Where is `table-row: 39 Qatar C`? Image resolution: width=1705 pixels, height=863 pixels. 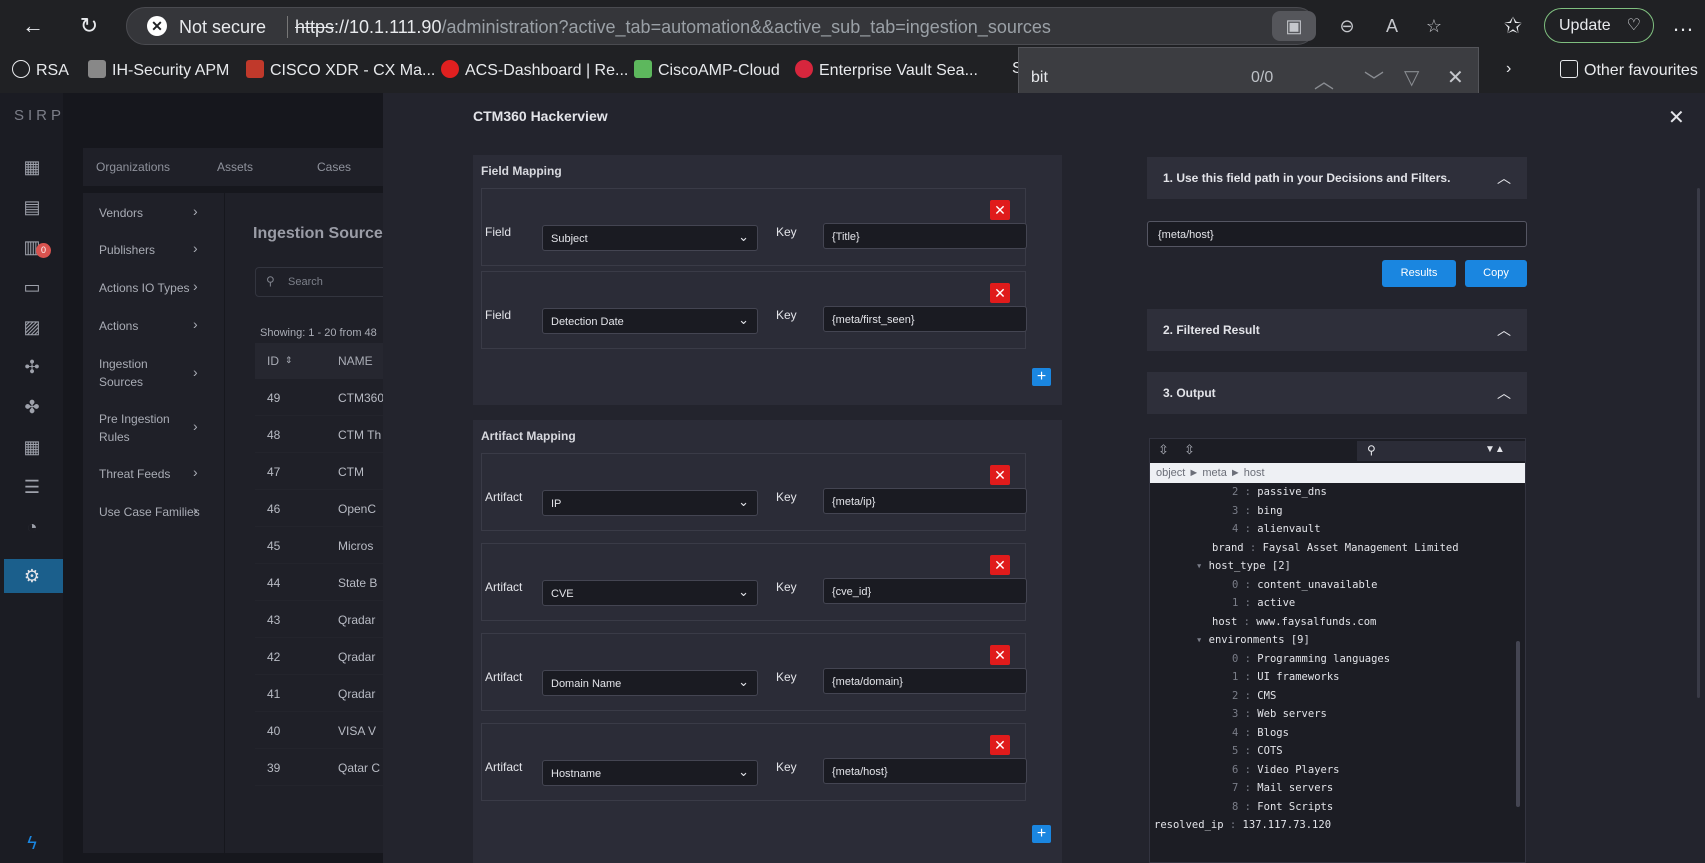
table-row: 39 Qatar C is located at coordinates (325, 767).